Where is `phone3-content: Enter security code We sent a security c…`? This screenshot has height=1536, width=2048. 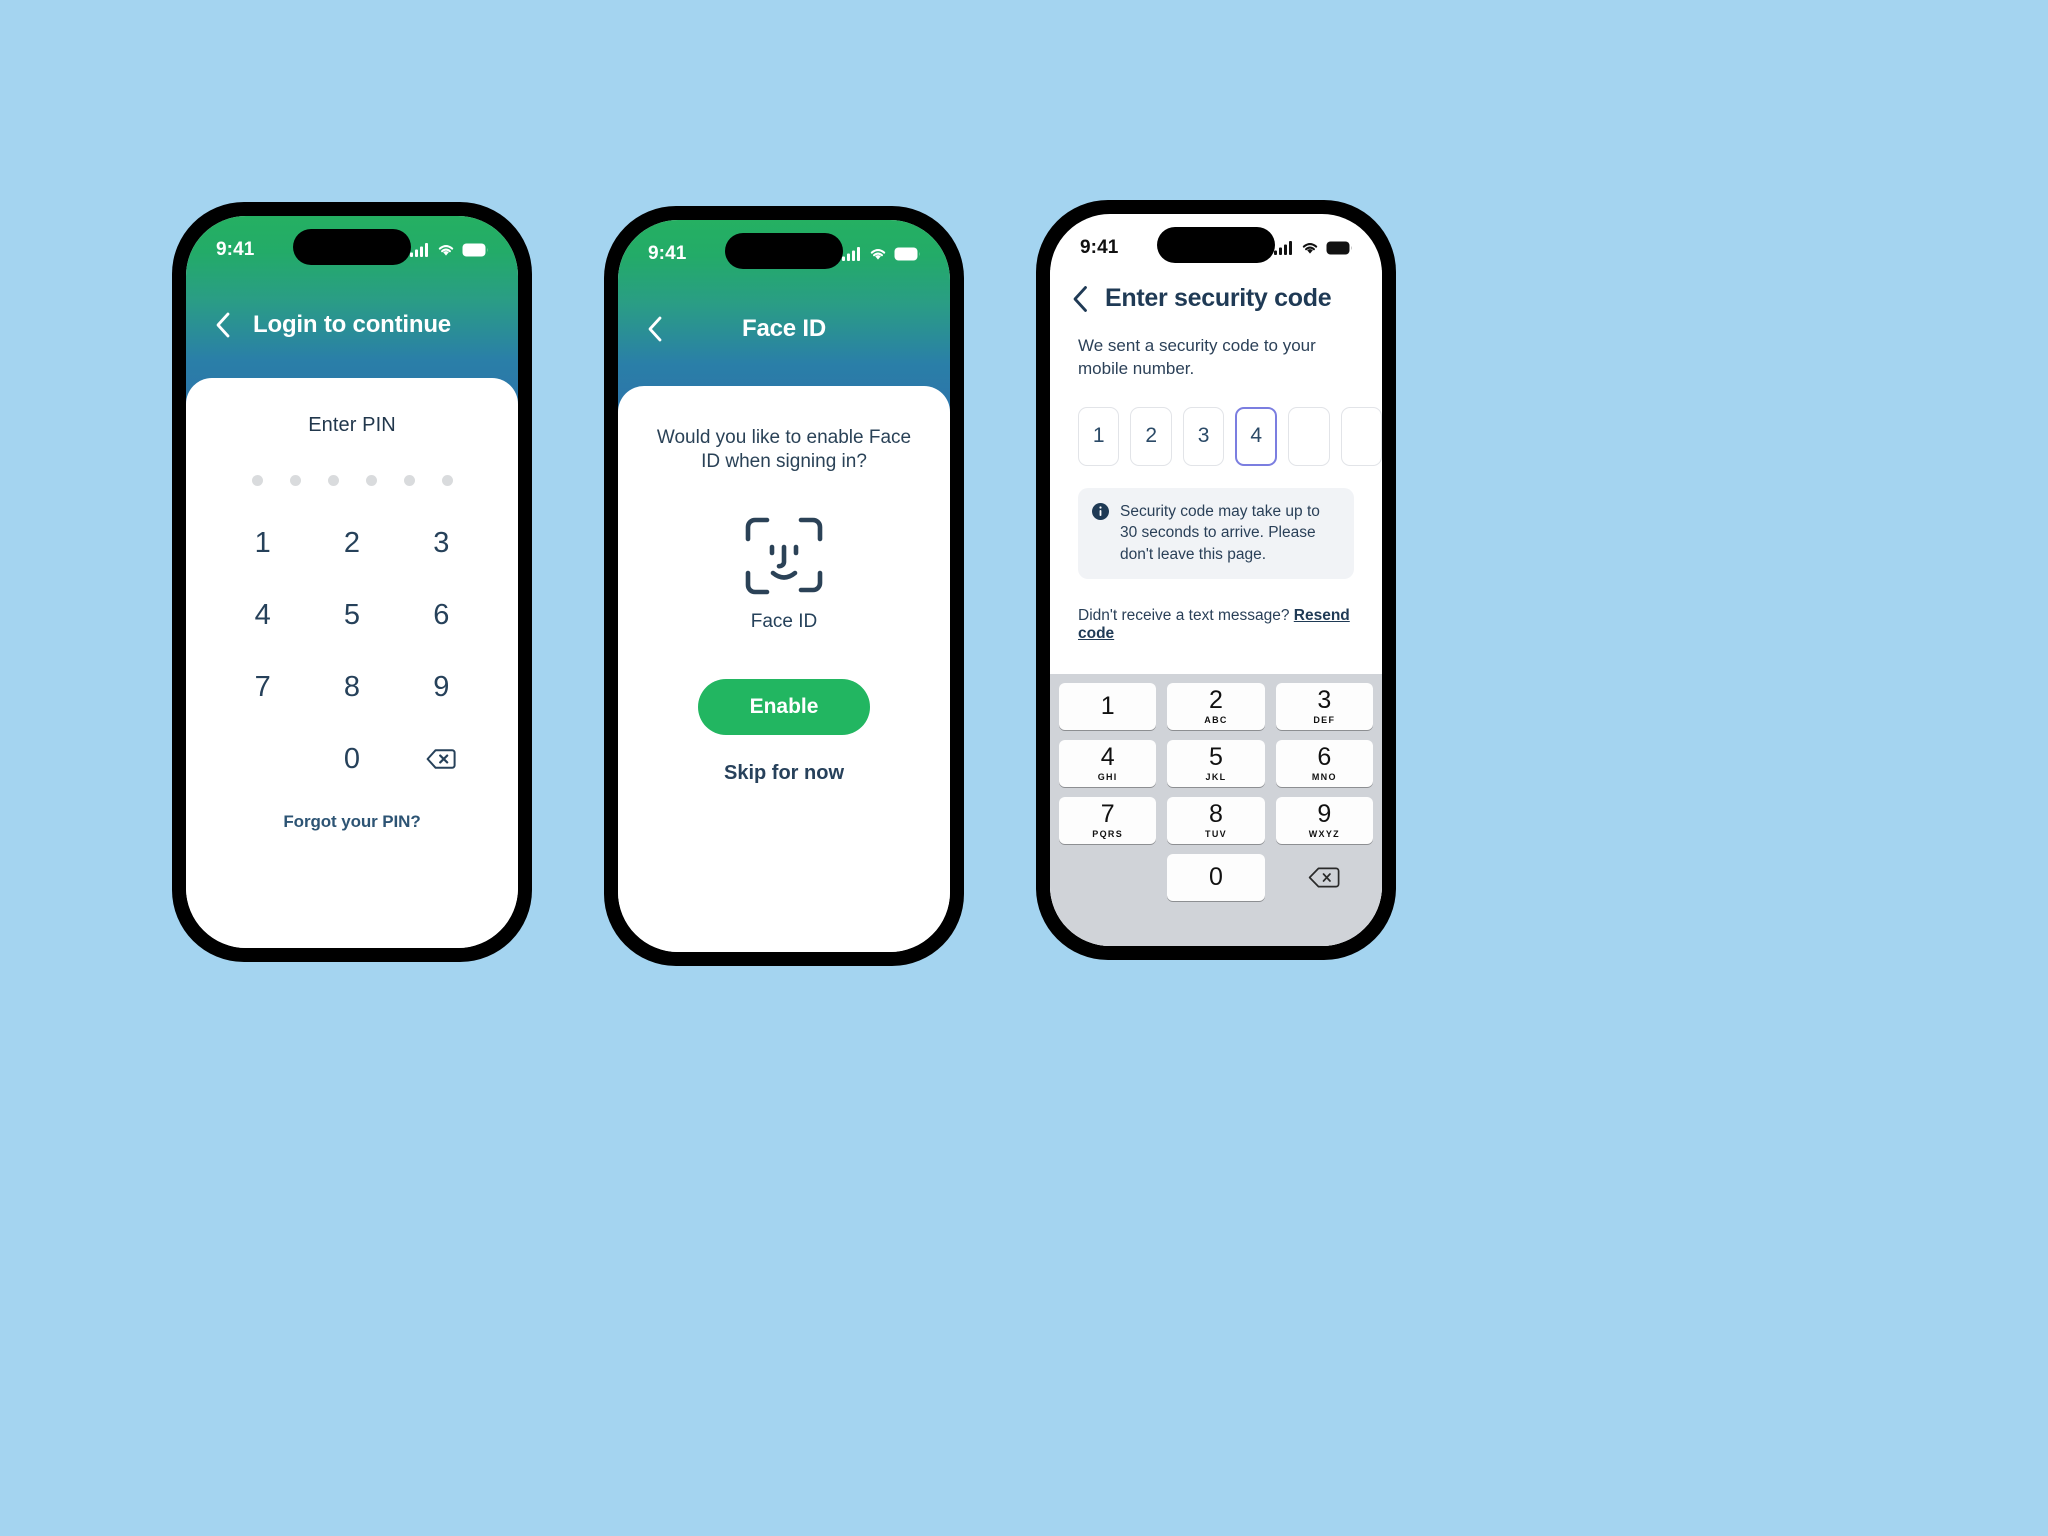
phone3-content: Enter security code We sent a security c… is located at coordinates (1216, 608).